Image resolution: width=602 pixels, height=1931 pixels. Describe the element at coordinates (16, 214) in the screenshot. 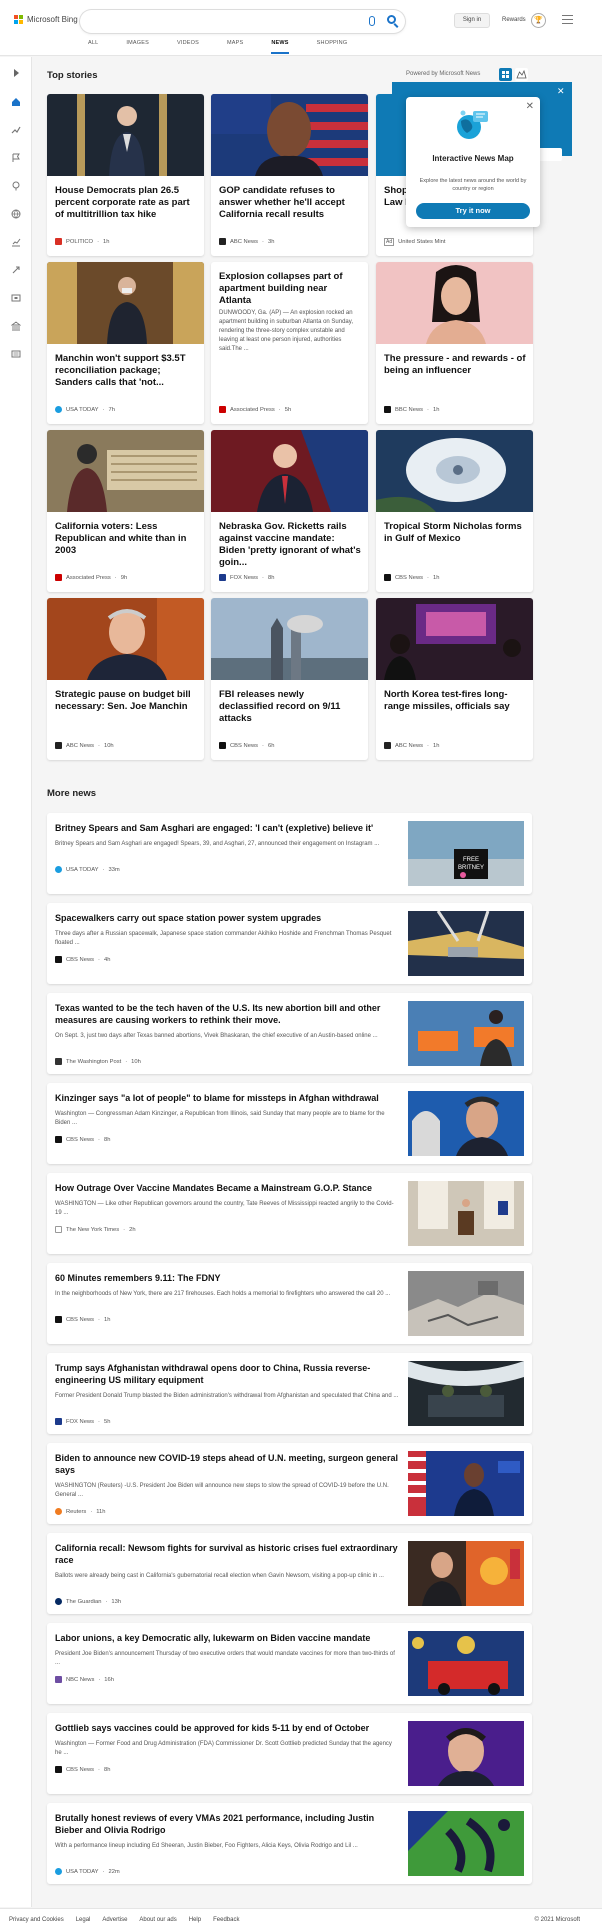

I see `globe-icon` at that location.